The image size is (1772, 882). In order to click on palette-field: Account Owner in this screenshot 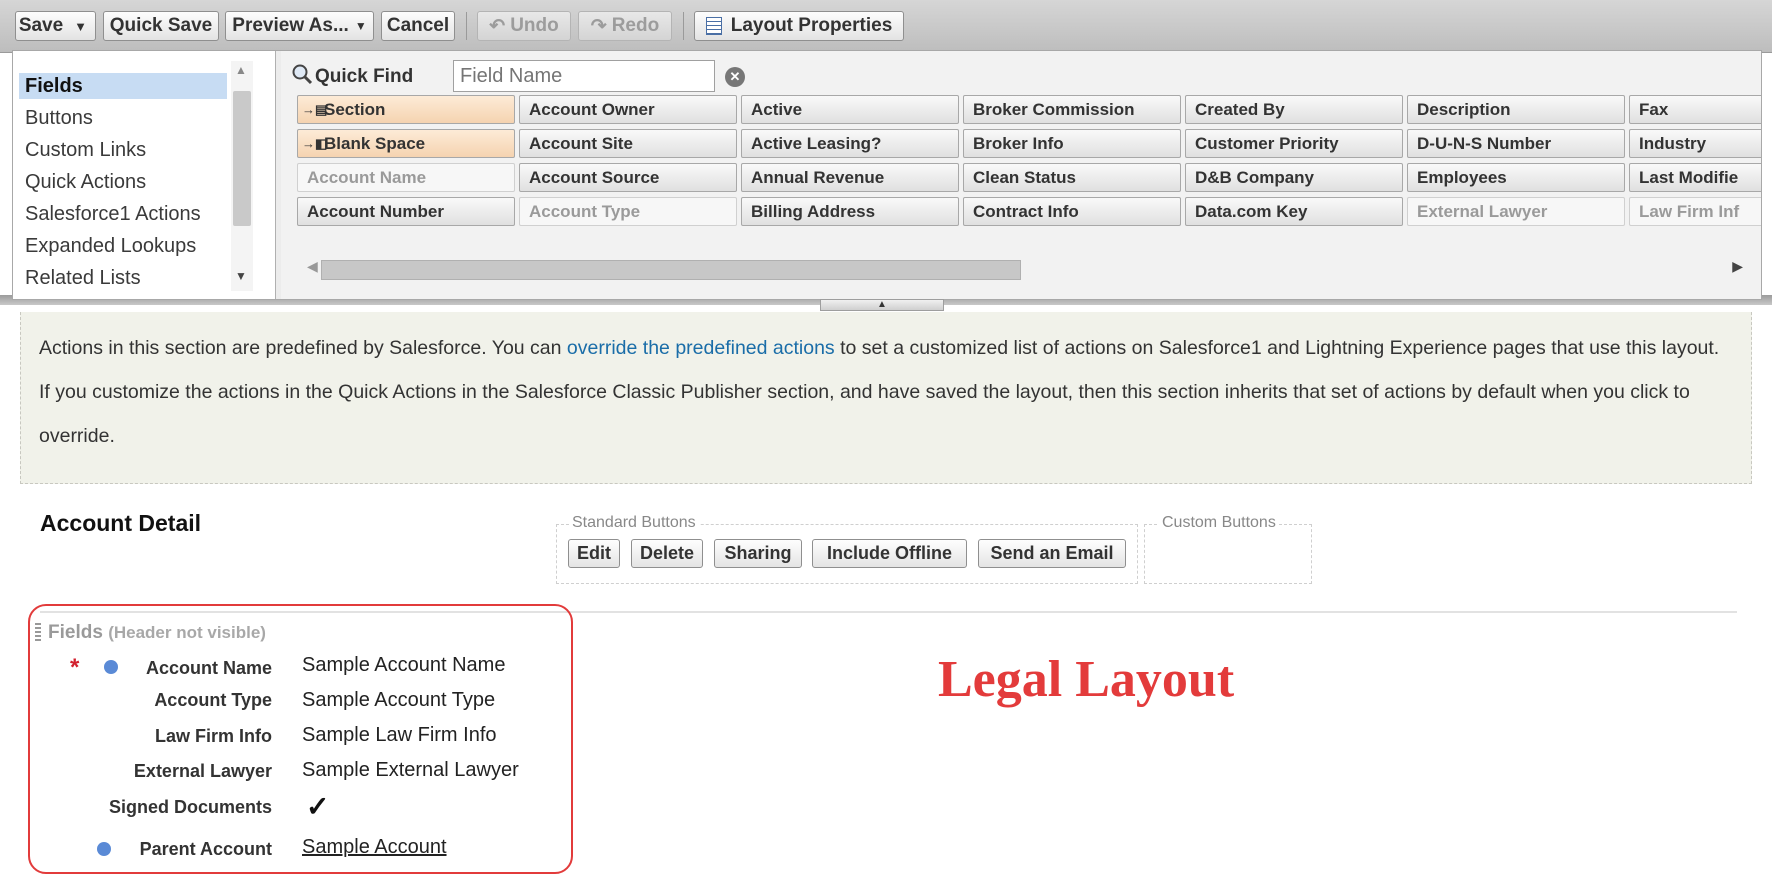, I will do `click(628, 109)`.